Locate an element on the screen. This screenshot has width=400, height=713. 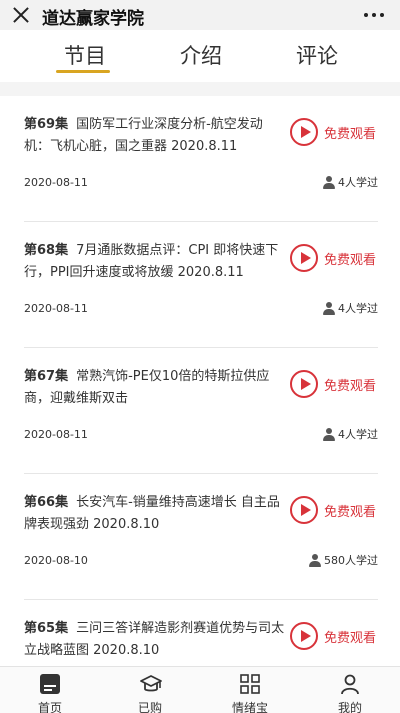
episode-title: 第67集 常熟汽饰-PE仅10倍的特斯拉供应商，迎戴维斯双击 is located at coordinates (155, 388).